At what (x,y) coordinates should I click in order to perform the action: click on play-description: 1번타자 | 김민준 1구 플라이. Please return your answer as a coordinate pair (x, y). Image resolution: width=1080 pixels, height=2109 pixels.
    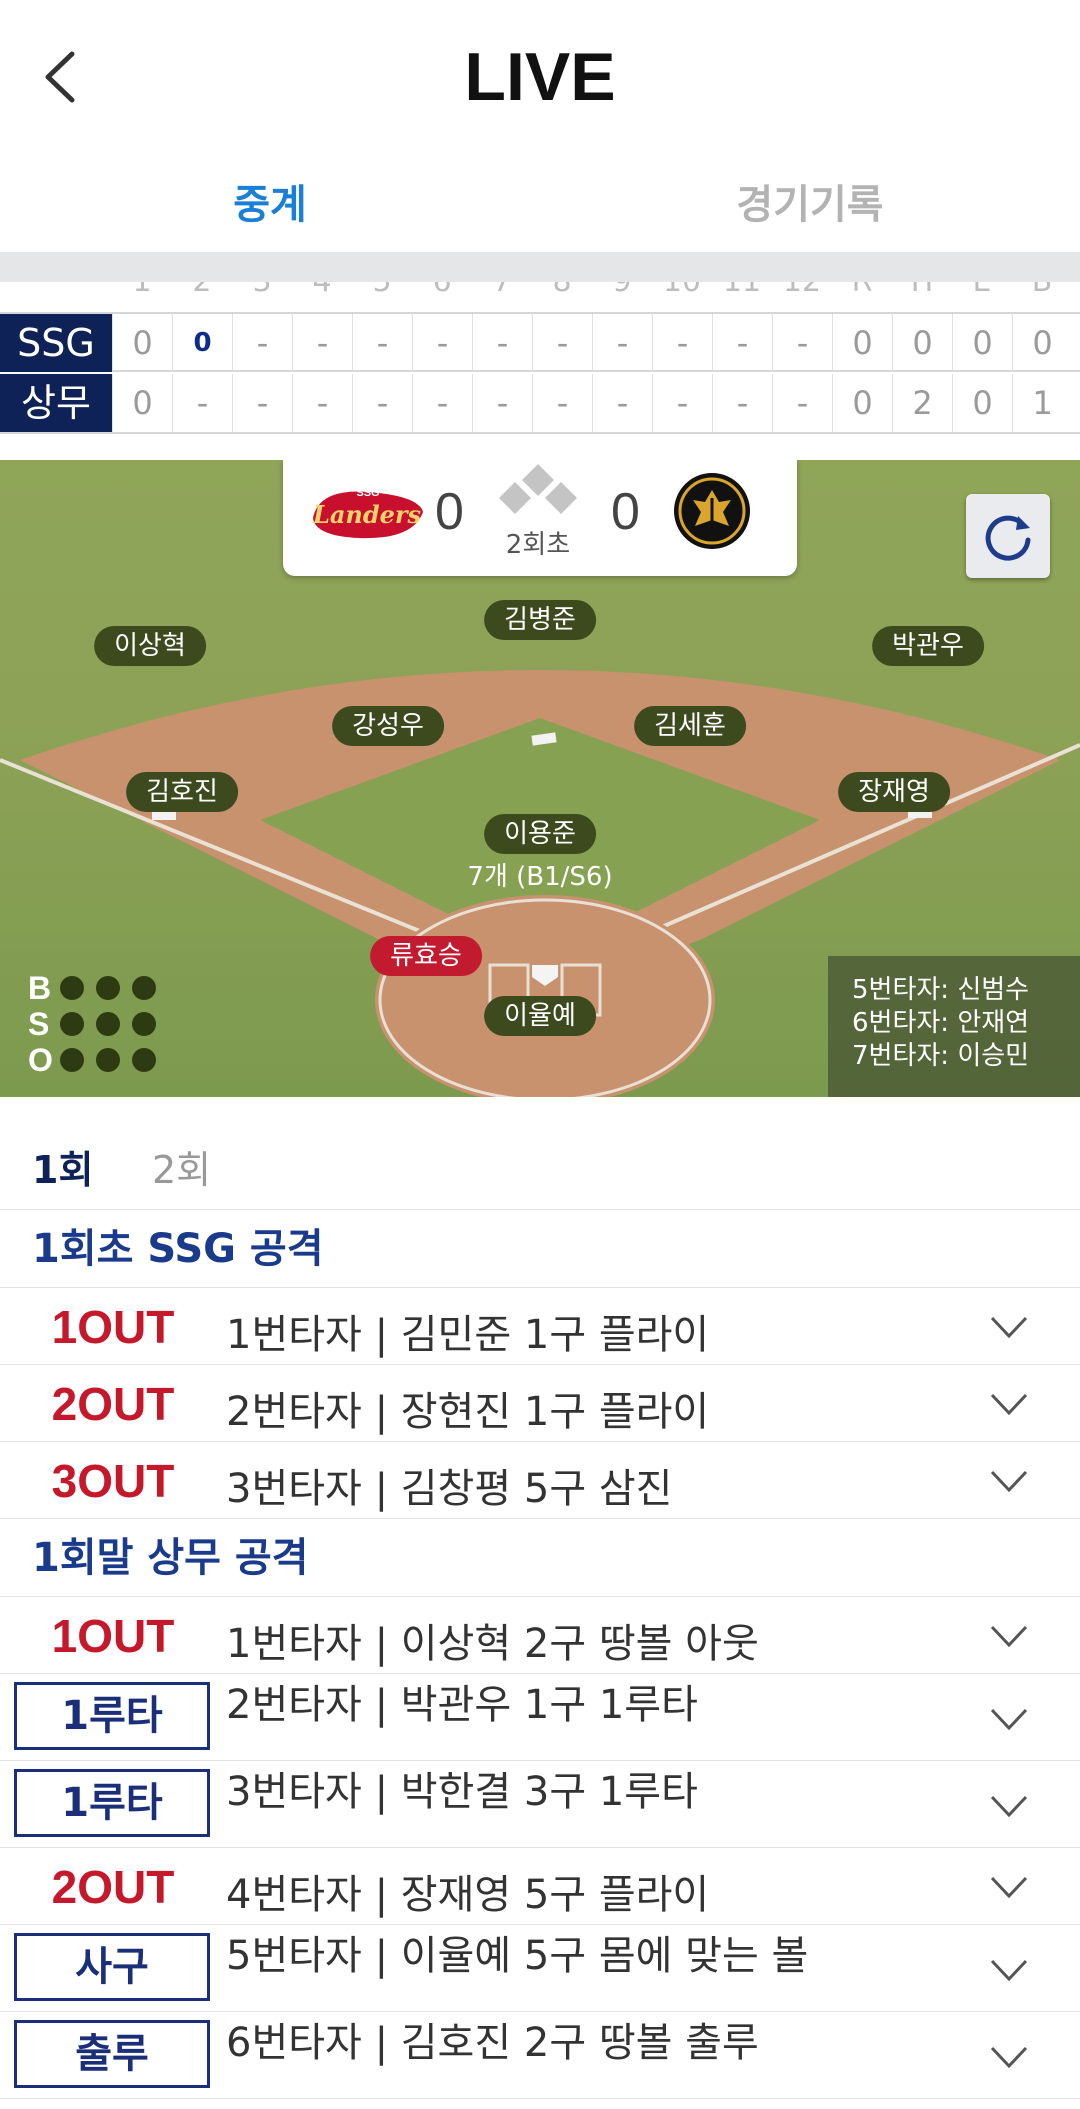
    Looking at the image, I should click on (468, 1335).